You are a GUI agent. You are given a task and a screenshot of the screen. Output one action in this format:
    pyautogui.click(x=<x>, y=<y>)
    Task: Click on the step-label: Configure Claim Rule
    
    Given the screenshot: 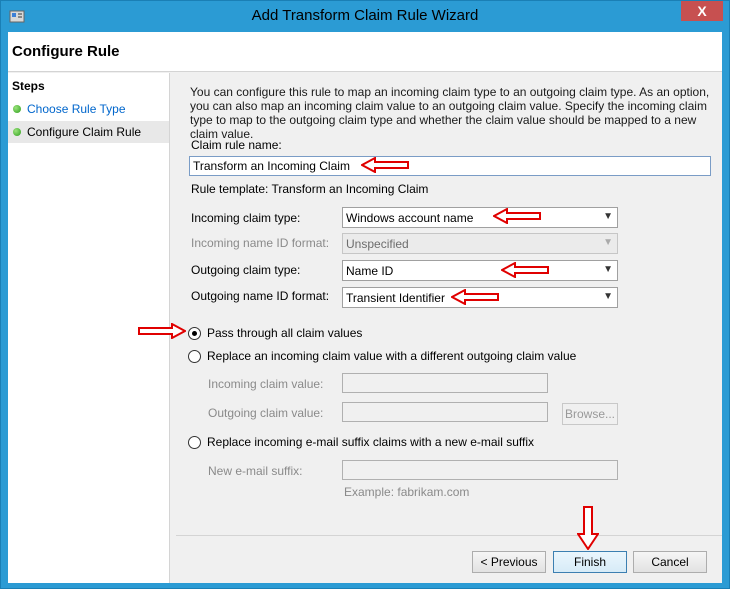 What is the action you would take?
    pyautogui.click(x=84, y=132)
    